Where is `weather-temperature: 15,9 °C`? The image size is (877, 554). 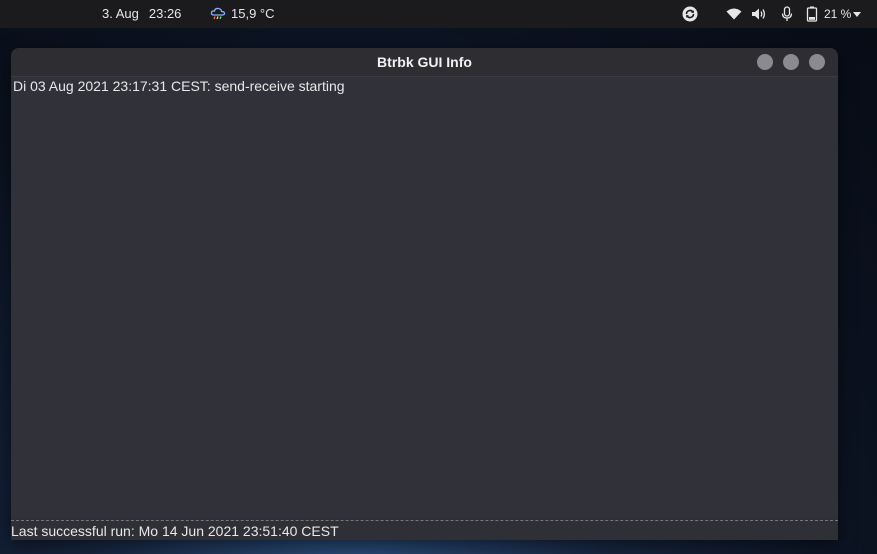
weather-temperature: 15,9 °C is located at coordinates (253, 13).